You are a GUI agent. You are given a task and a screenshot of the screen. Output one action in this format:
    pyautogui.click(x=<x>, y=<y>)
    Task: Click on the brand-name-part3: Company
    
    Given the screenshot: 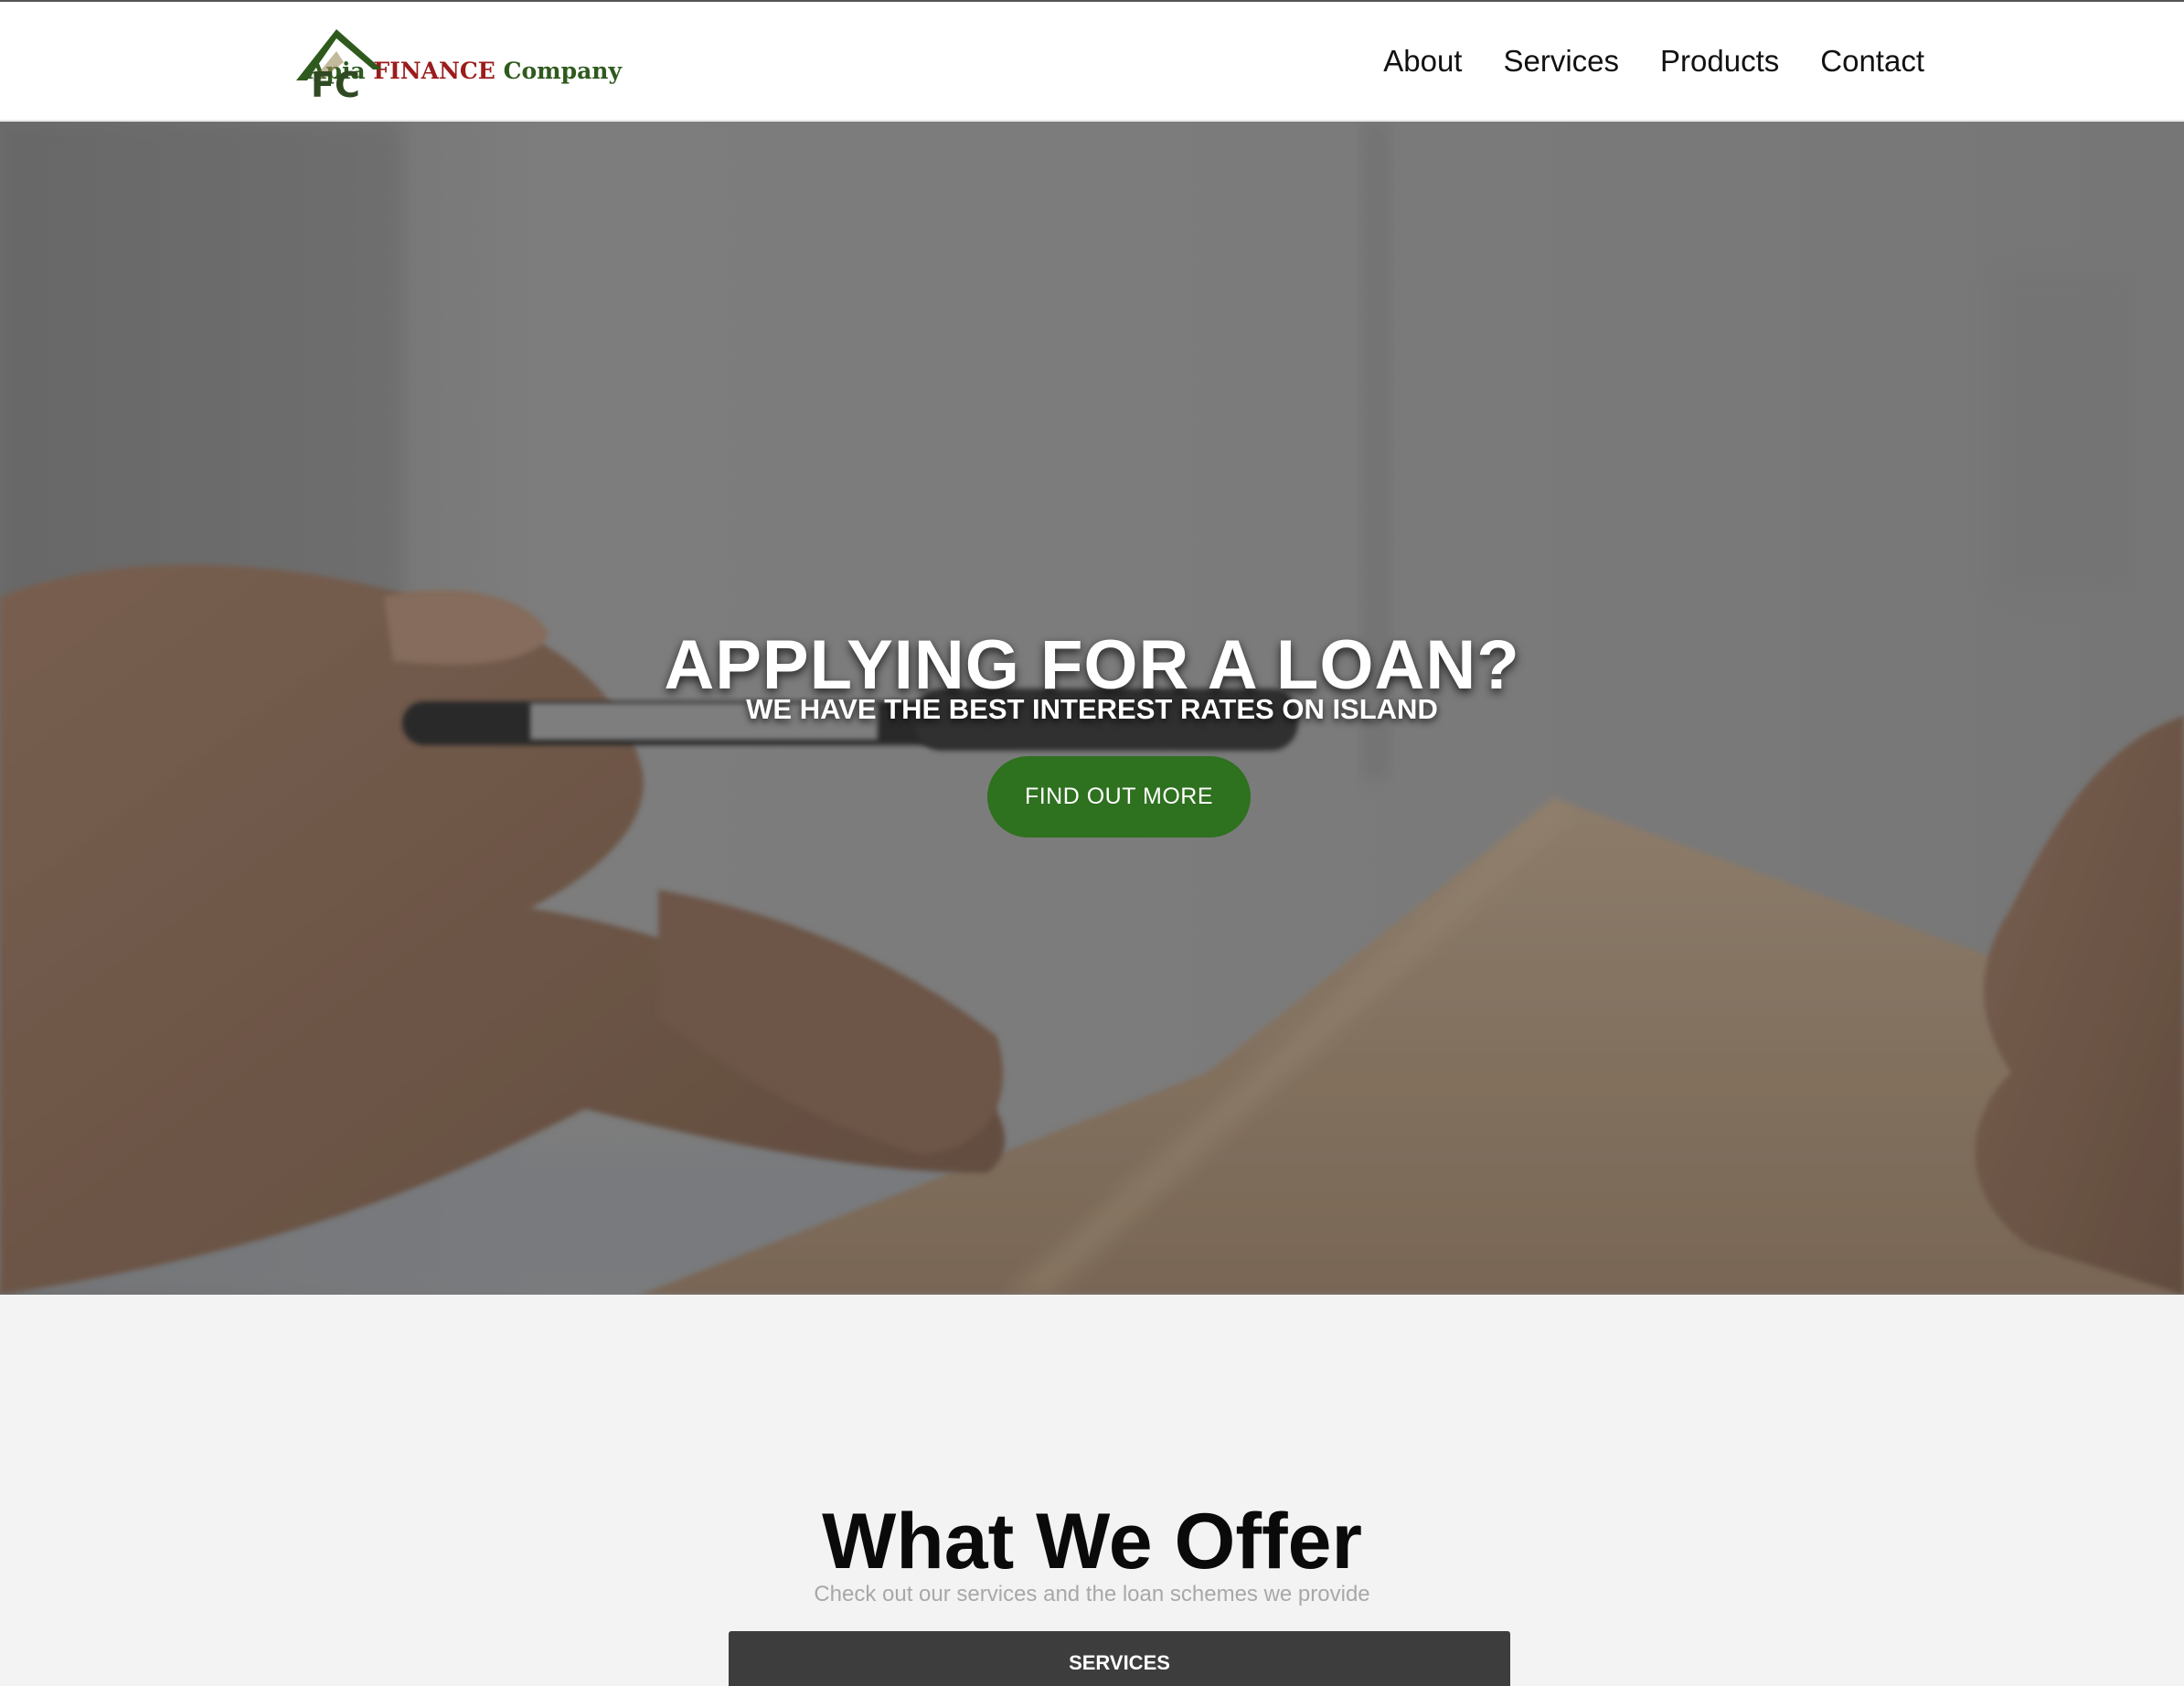 What is the action you would take?
    pyautogui.click(x=563, y=70)
    